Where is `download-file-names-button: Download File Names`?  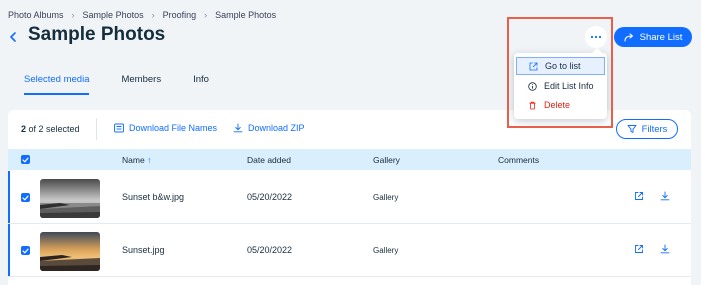 download-file-names-button: Download File Names is located at coordinates (165, 128).